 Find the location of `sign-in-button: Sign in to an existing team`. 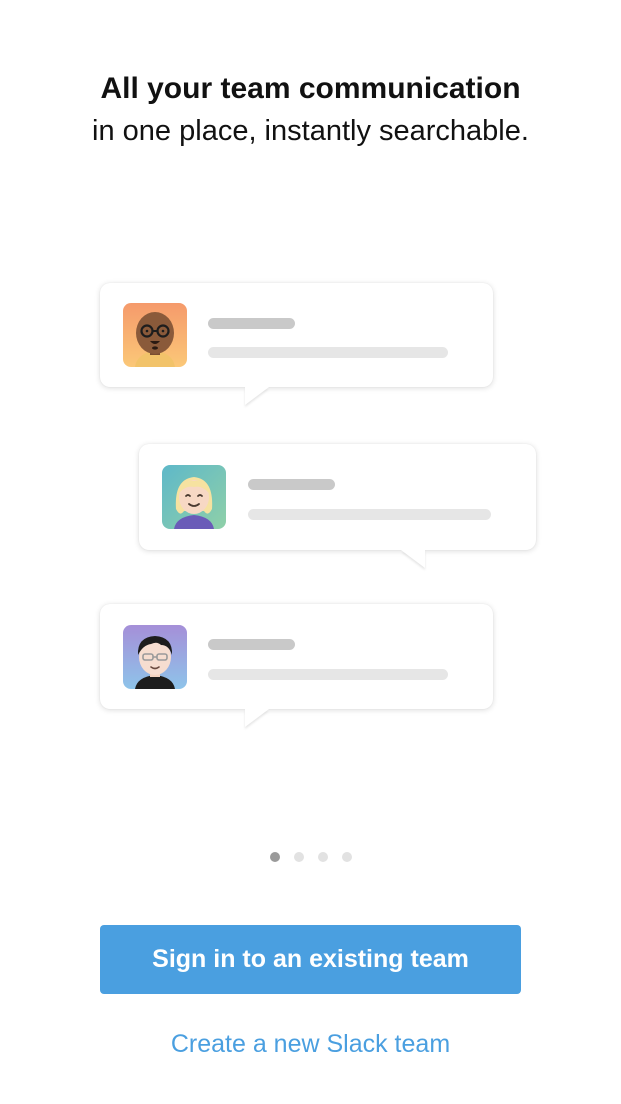

sign-in-button: Sign in to an existing team is located at coordinates (310, 959).